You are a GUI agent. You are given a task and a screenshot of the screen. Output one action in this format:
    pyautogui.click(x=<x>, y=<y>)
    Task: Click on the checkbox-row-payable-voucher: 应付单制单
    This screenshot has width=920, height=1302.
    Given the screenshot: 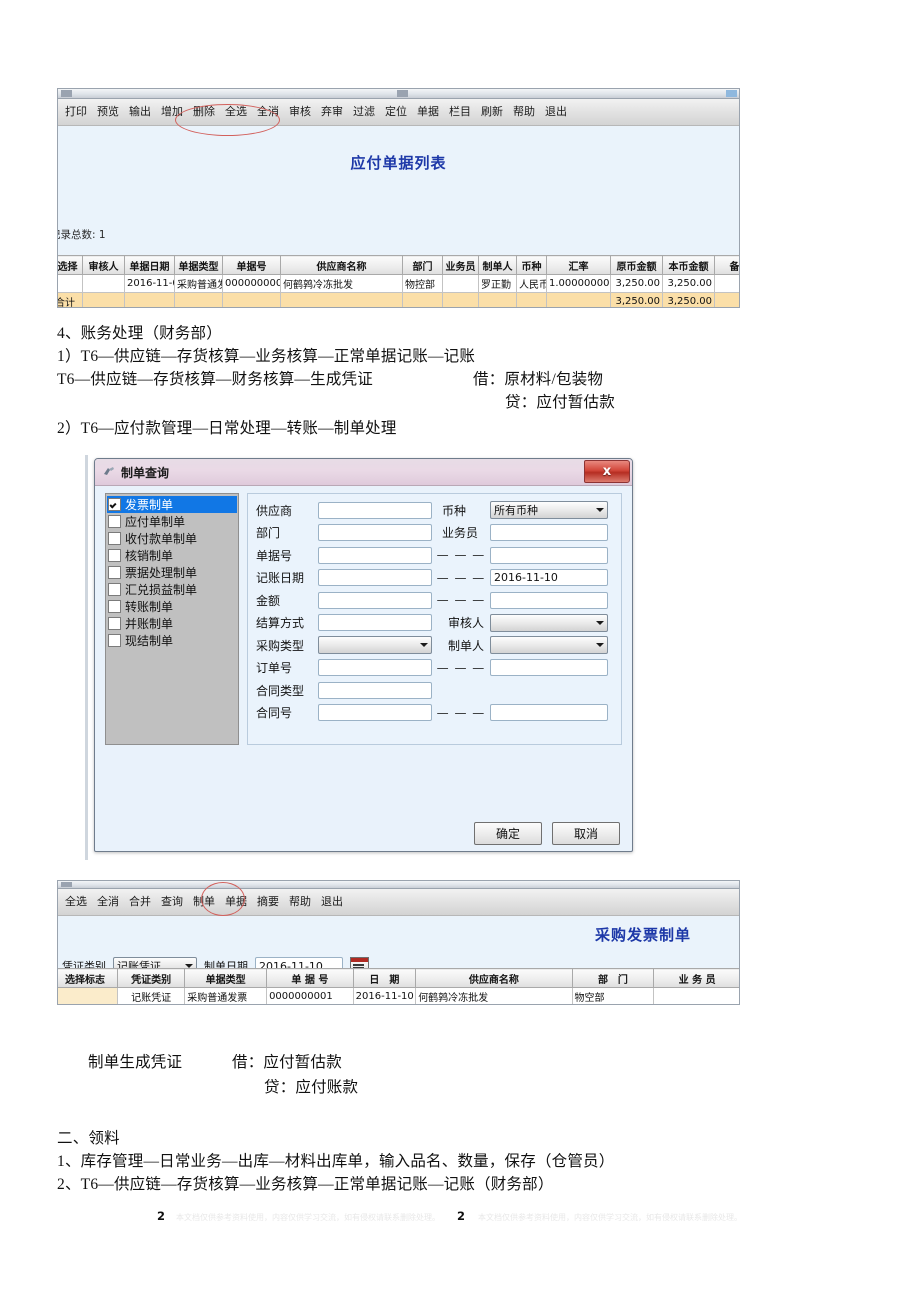 What is the action you would take?
    pyautogui.click(x=172, y=521)
    